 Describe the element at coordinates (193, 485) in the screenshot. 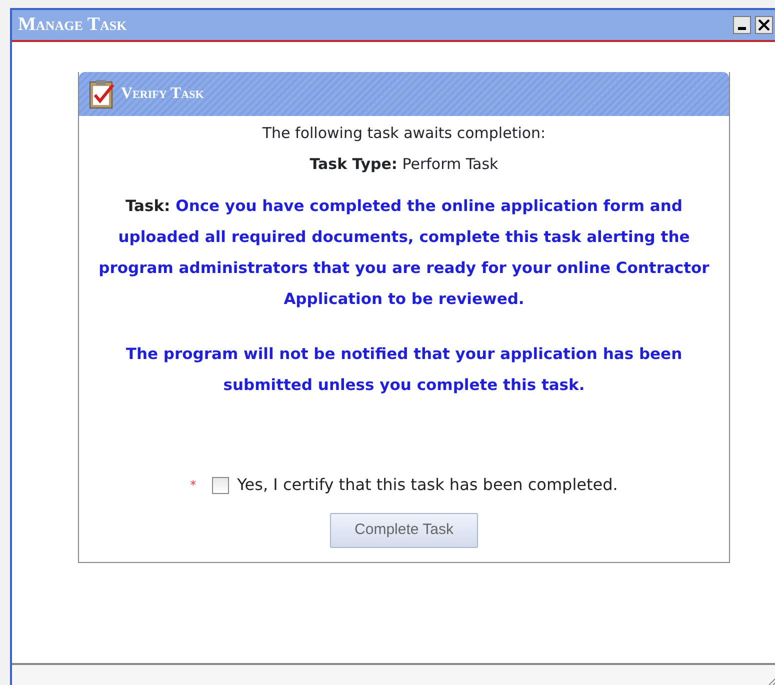

I see `required-mark: *` at that location.